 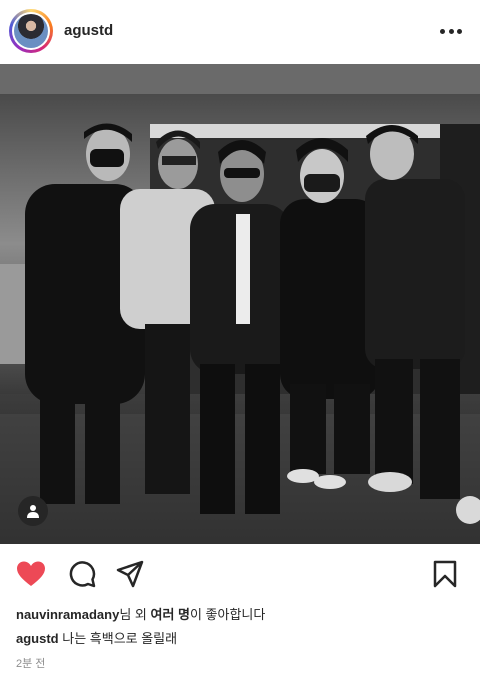 I want to click on send-icon, so click(x=130, y=574).